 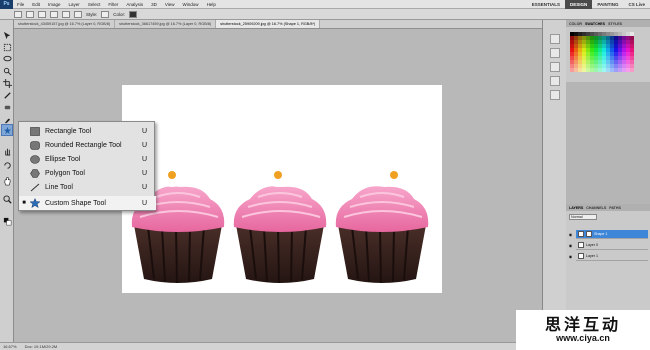 What do you see at coordinates (54, 14) in the screenshot?
I see `pen-button` at bounding box center [54, 14].